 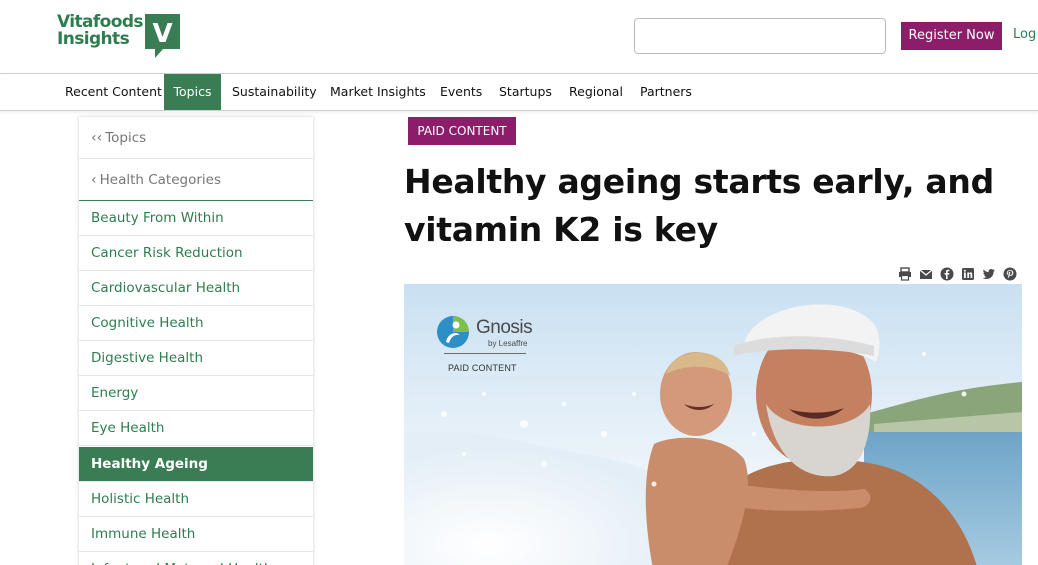 What do you see at coordinates (699, 181) in the screenshot?
I see `article-title-line-1: Healthy ageing starts early, and` at bounding box center [699, 181].